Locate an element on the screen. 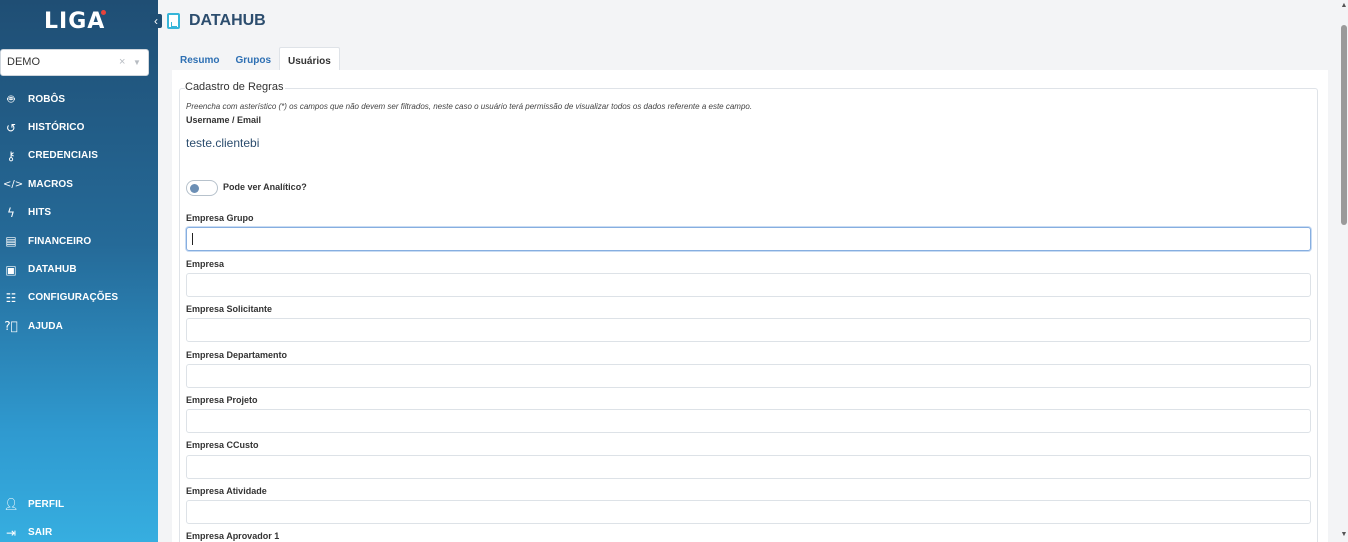 The width and height of the screenshot is (1348, 542). username-label: Username / Email is located at coordinates (224, 120).